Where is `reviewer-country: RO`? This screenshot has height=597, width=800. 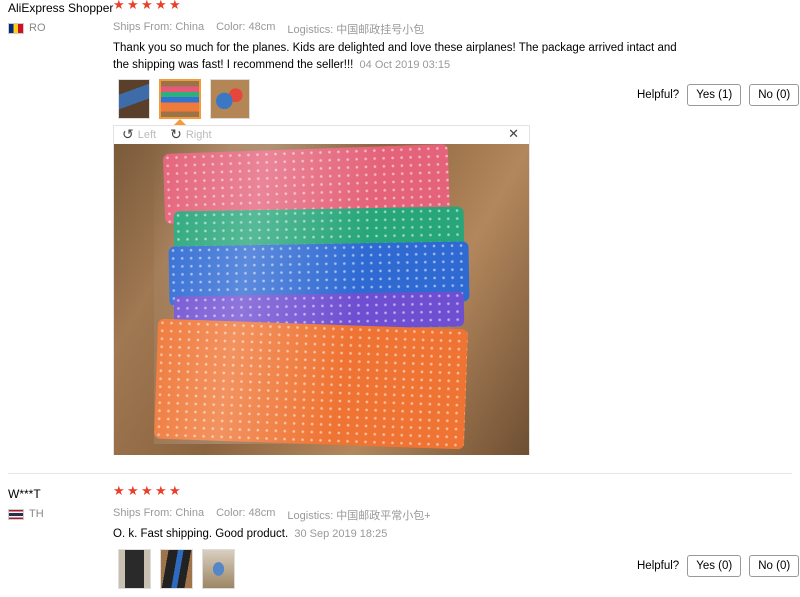
reviewer-country: RO is located at coordinates (27, 28).